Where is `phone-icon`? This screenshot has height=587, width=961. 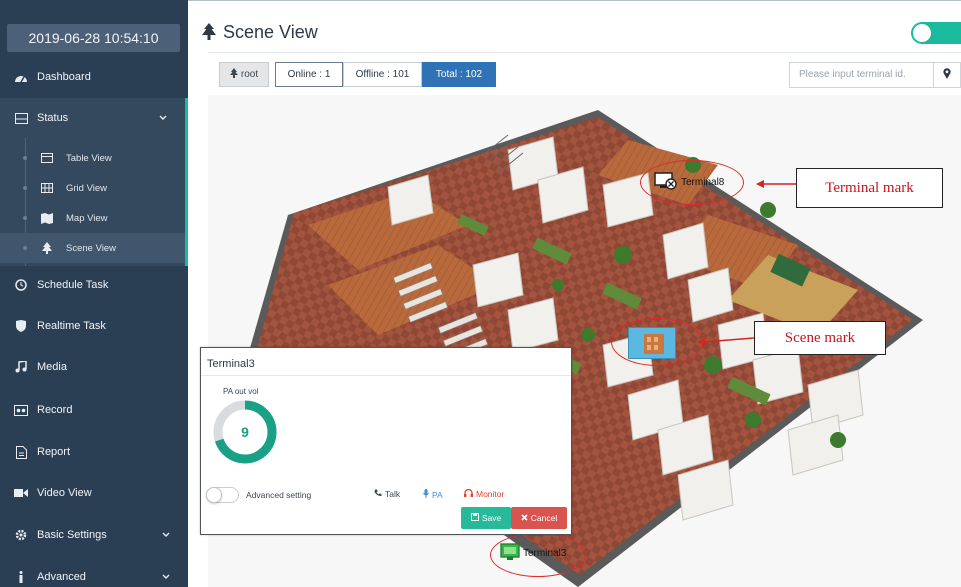 phone-icon is located at coordinates (378, 494).